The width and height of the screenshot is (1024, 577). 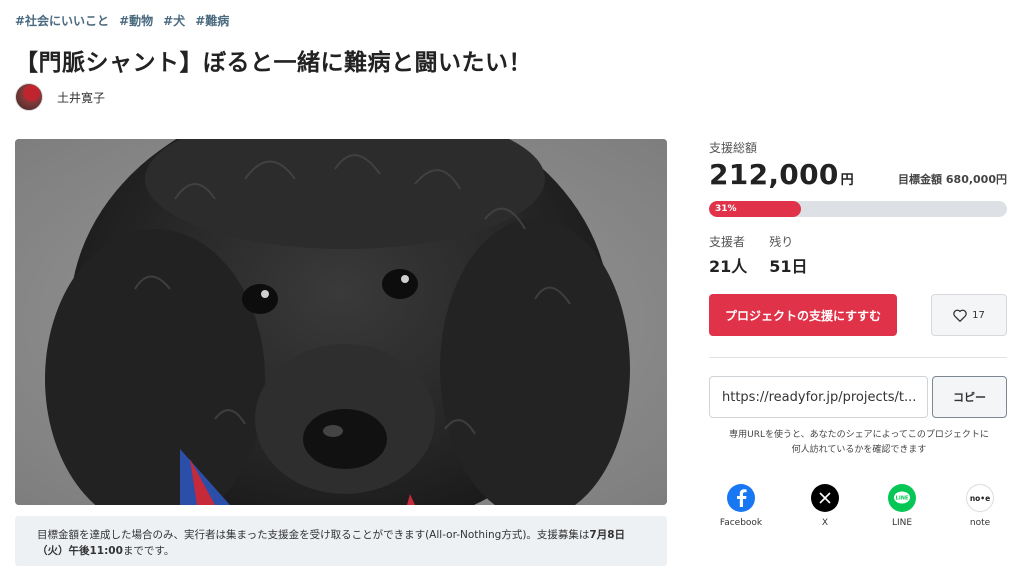 I want to click on heart-icon, so click(x=960, y=315).